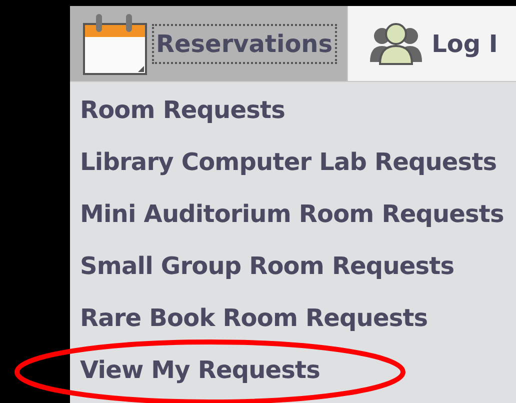  Describe the element at coordinates (200, 370) in the screenshot. I see `menu-item: View My Requests` at that location.